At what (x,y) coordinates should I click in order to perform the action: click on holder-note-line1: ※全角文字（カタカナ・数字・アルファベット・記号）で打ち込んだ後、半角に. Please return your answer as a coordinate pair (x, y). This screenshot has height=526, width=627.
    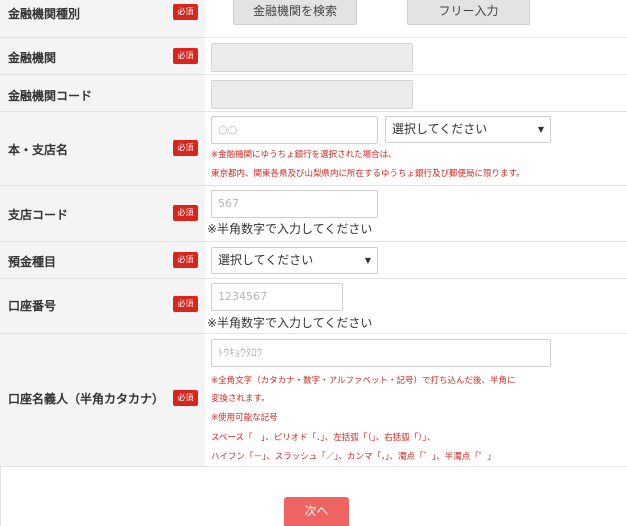
    Looking at the image, I should click on (363, 381).